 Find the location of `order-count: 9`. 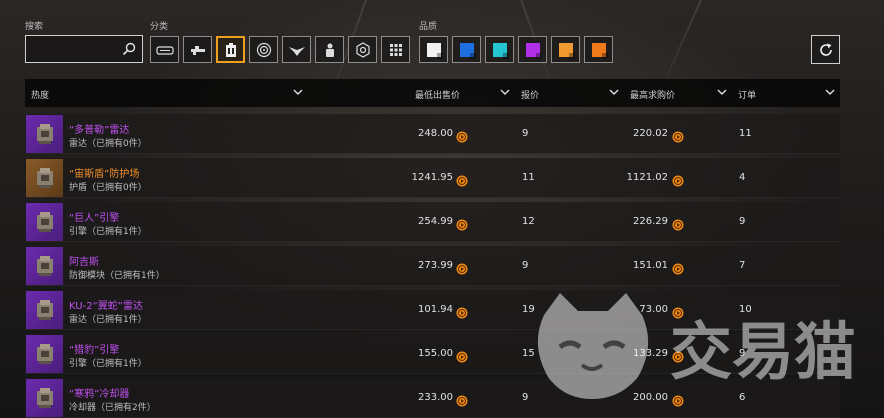

order-count: 9 is located at coordinates (742, 353).